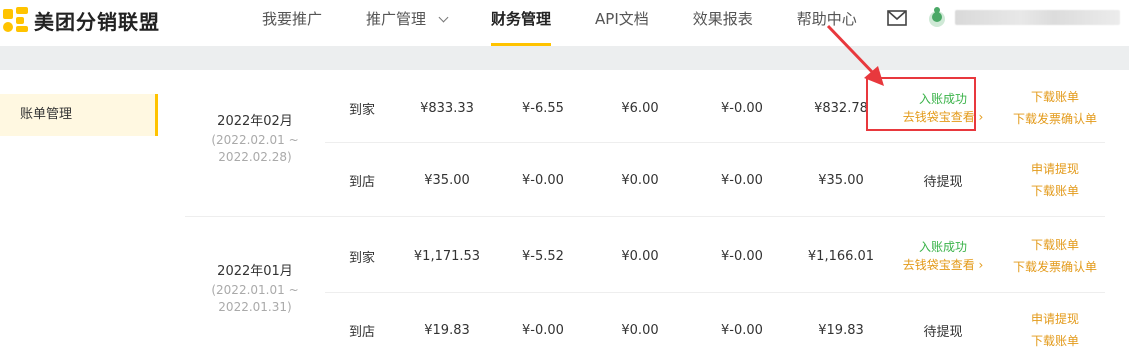 Image resolution: width=1129 pixels, height=361 pixels. I want to click on bill-deduction: ¥-6.55, so click(543, 108).